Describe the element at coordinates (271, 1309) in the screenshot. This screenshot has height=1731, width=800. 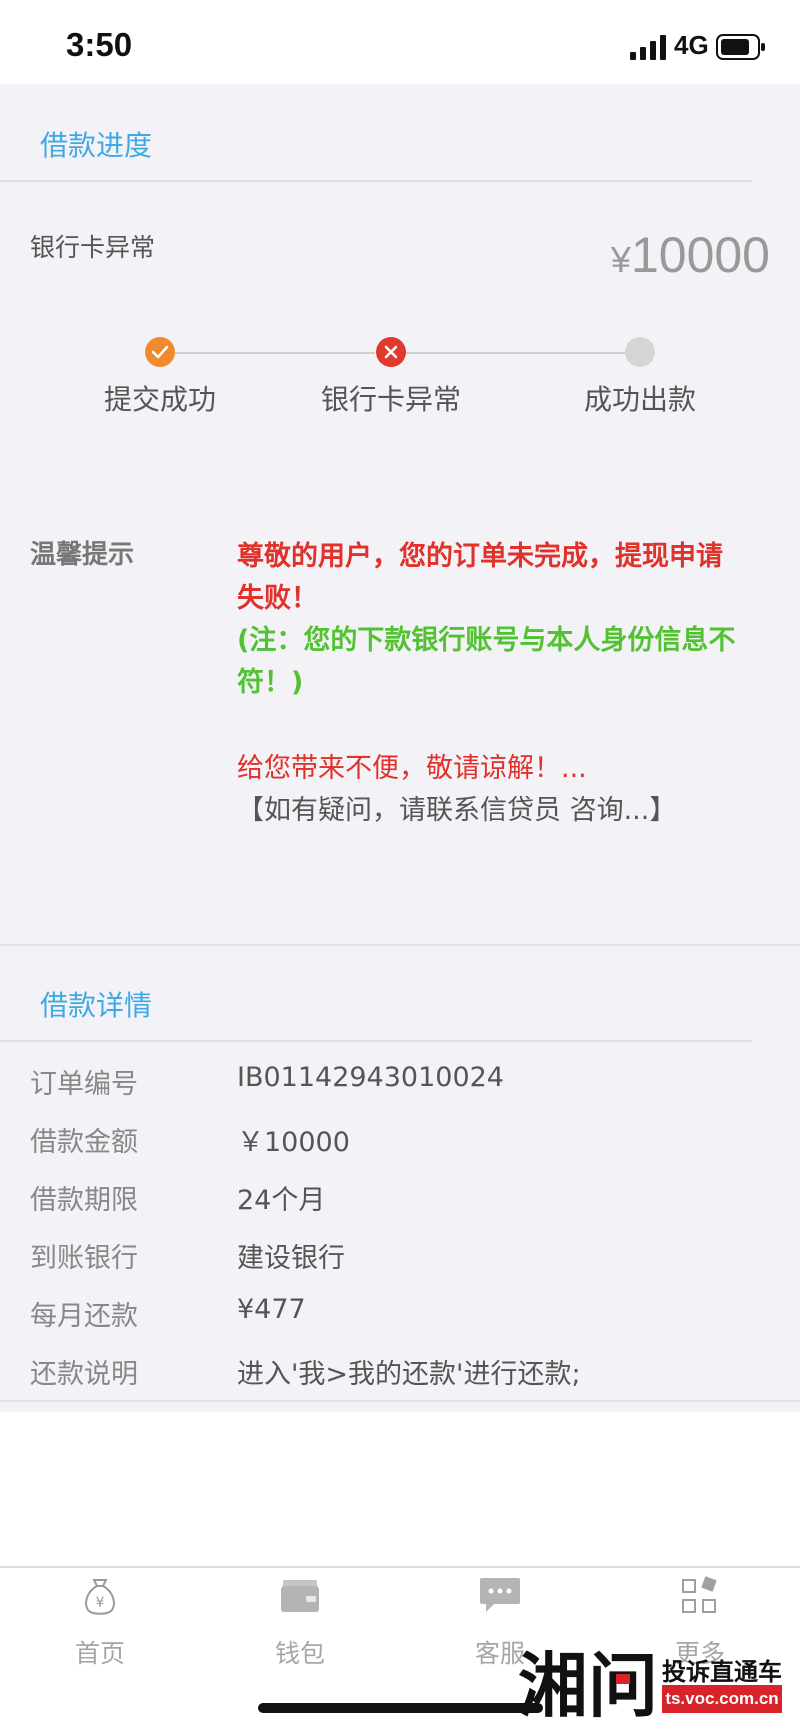
I see `monthly-payment-value: ¥477` at that location.